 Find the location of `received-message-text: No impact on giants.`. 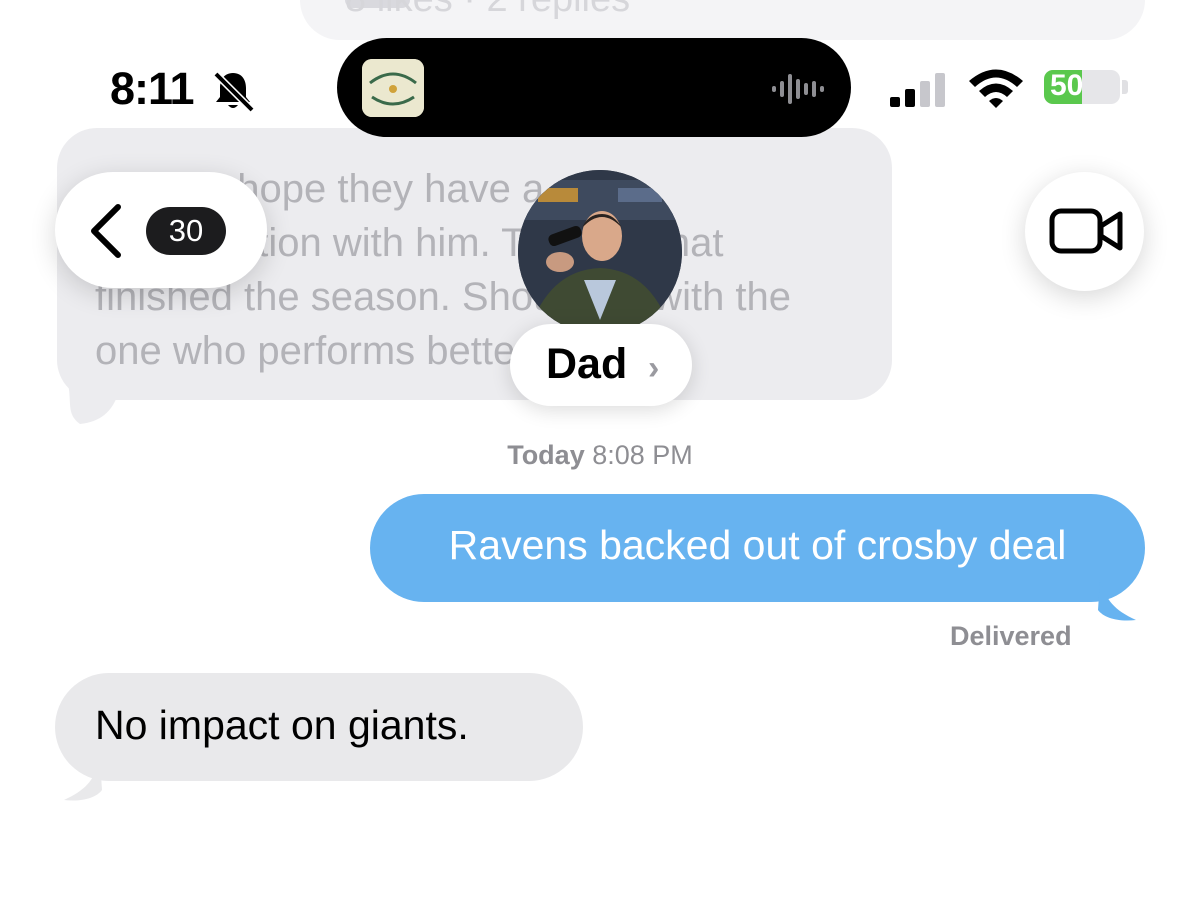

received-message-text: No impact on giants. is located at coordinates (282, 725).